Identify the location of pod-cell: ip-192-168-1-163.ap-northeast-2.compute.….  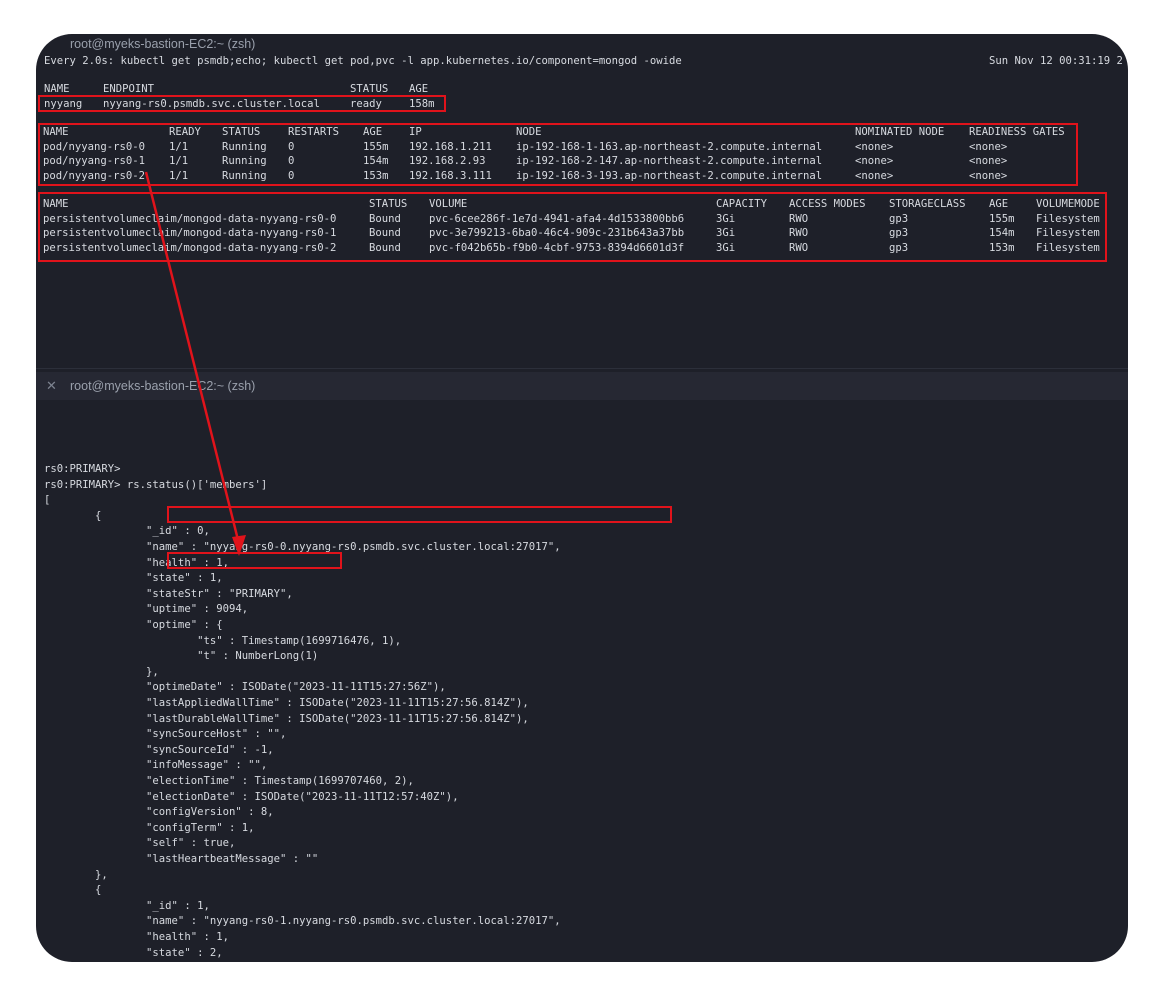
(669, 146).